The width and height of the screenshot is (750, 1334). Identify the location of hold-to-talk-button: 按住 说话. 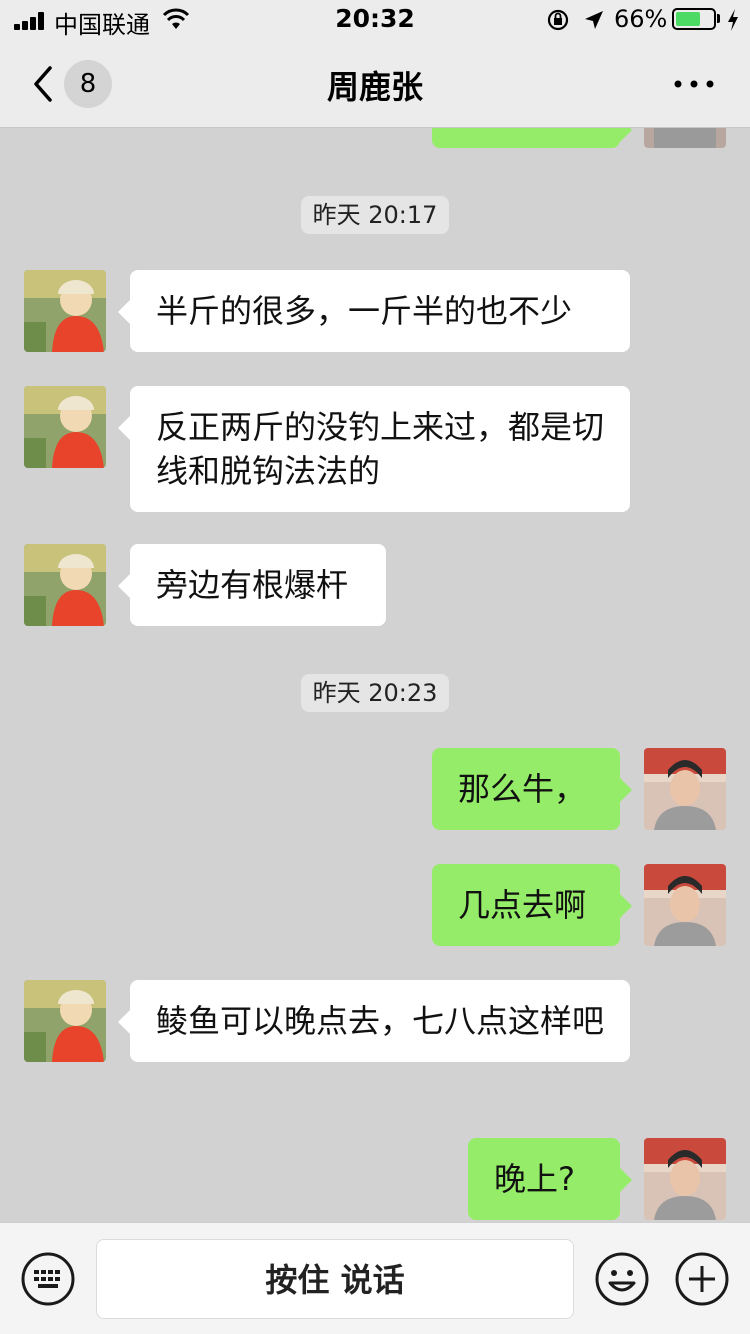
(335, 1279).